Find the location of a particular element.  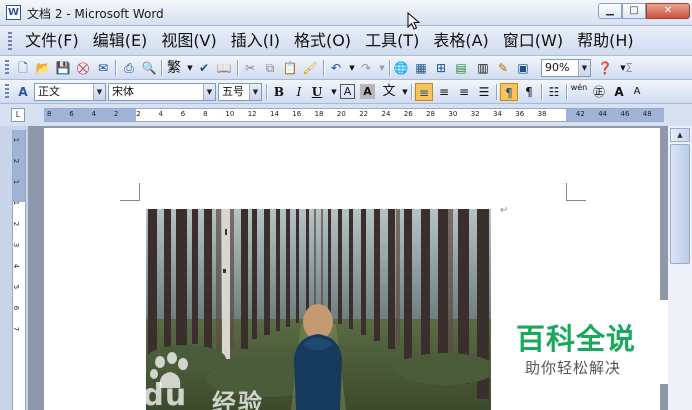

help-icon: ❓ is located at coordinates (605, 68).